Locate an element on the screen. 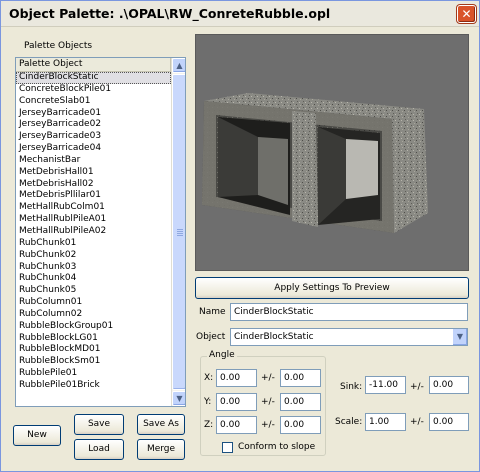 This screenshot has width=480, height=472. y-label: Y: is located at coordinates (208, 402).